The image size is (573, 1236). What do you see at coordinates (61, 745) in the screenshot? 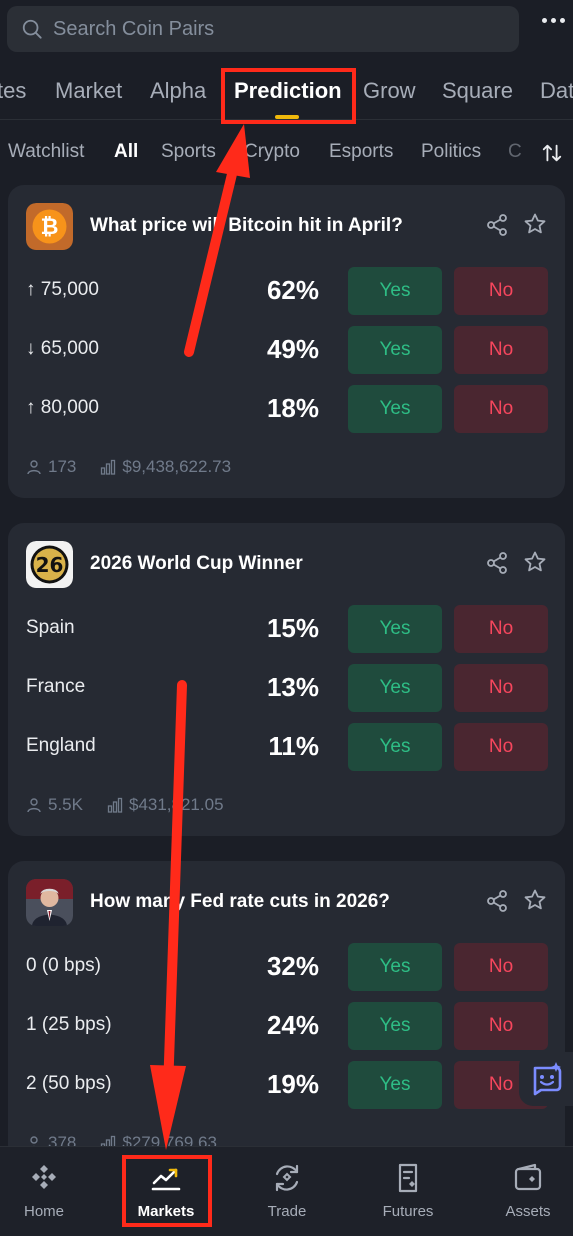
I see `outcome-label: England` at bounding box center [61, 745].